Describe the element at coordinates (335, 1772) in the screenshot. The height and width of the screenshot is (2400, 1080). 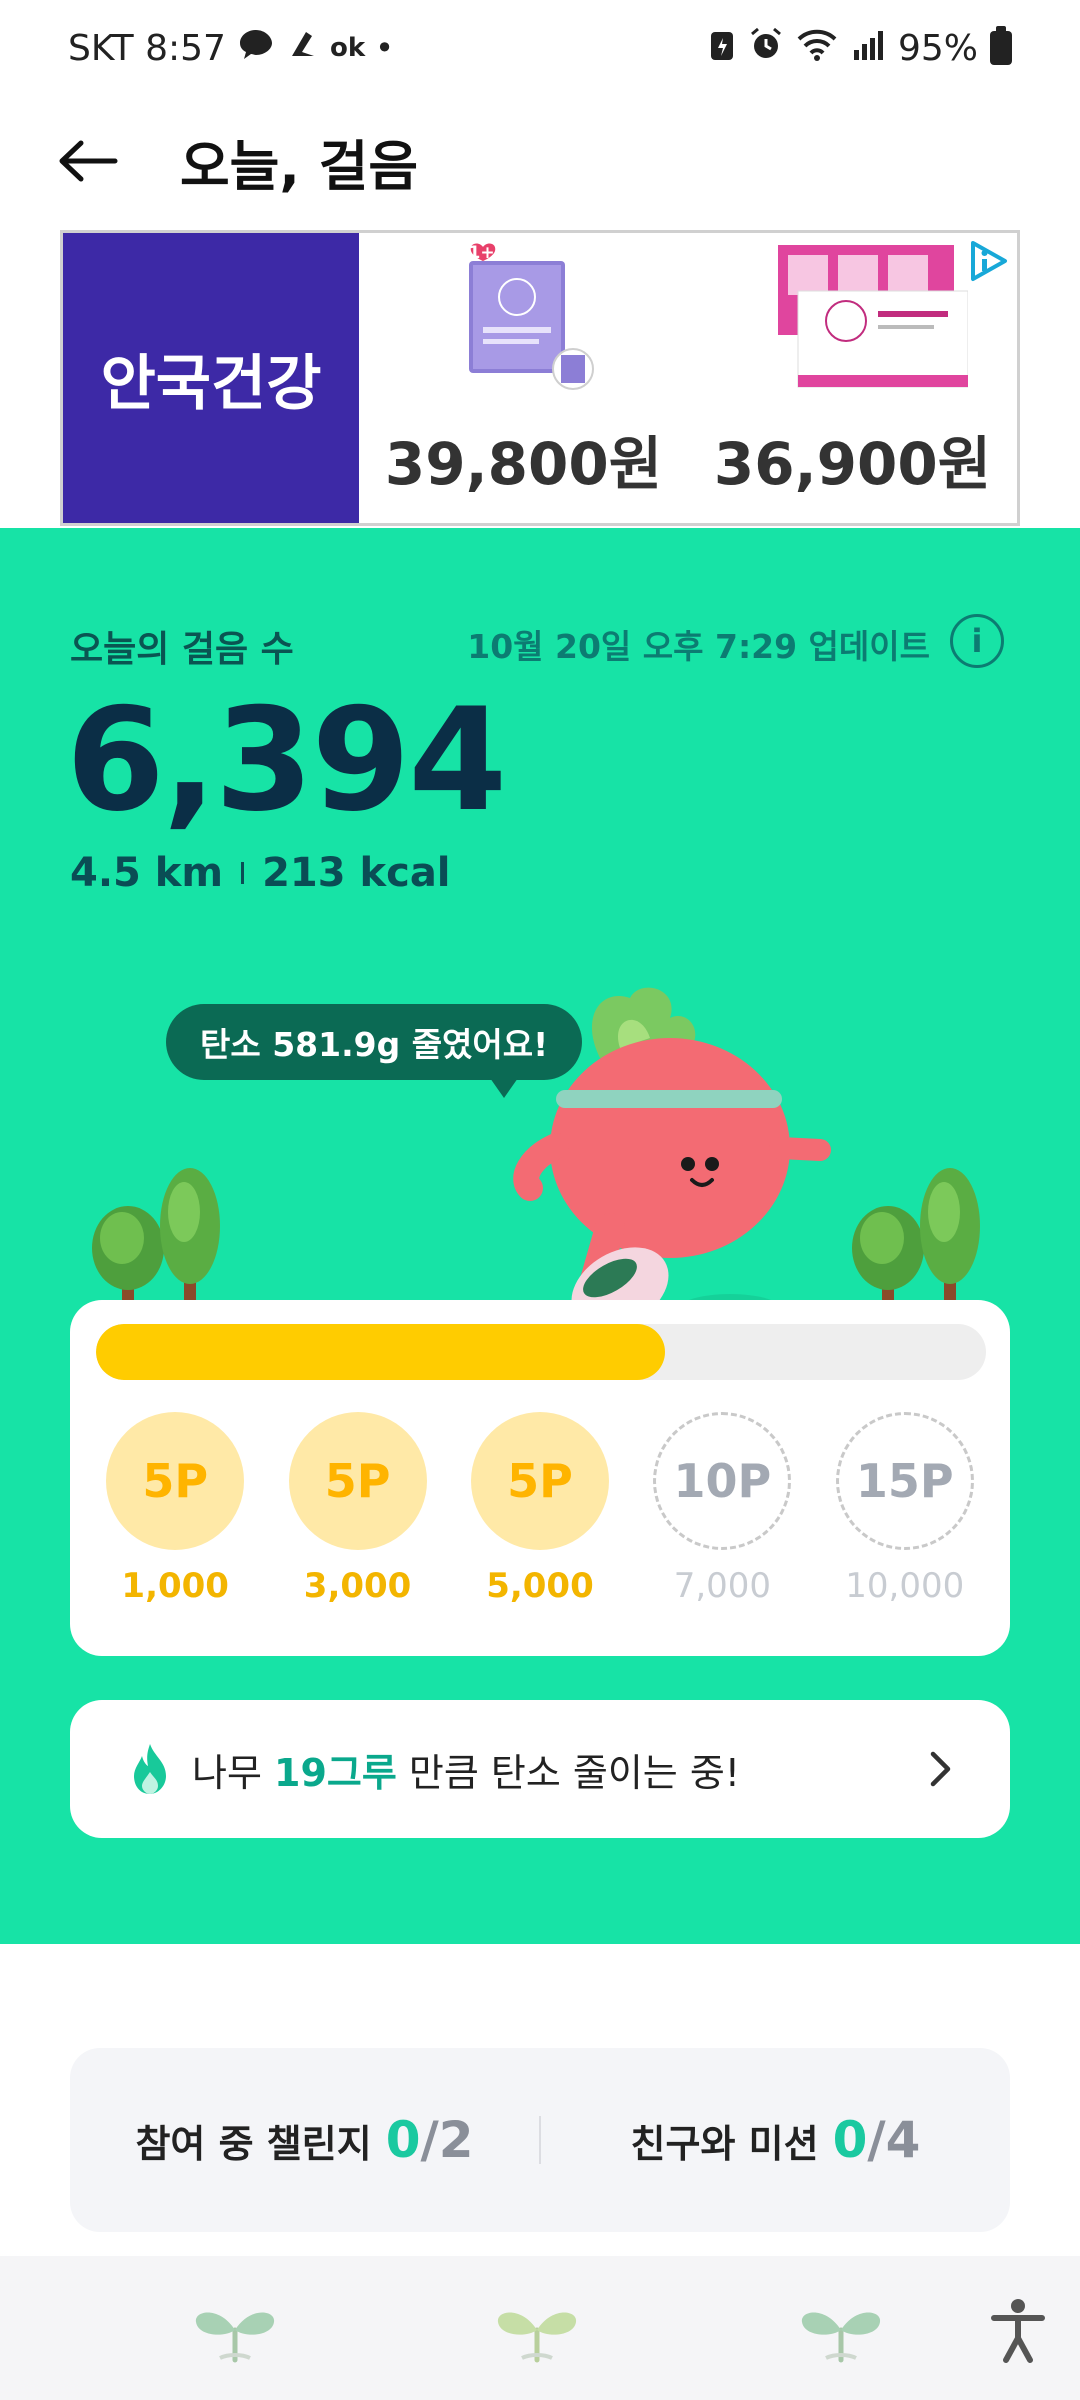
I see `carbon-tree-count: 19그루` at that location.